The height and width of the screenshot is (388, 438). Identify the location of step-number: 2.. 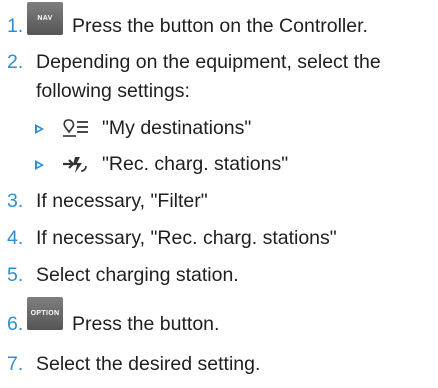
(15, 62).